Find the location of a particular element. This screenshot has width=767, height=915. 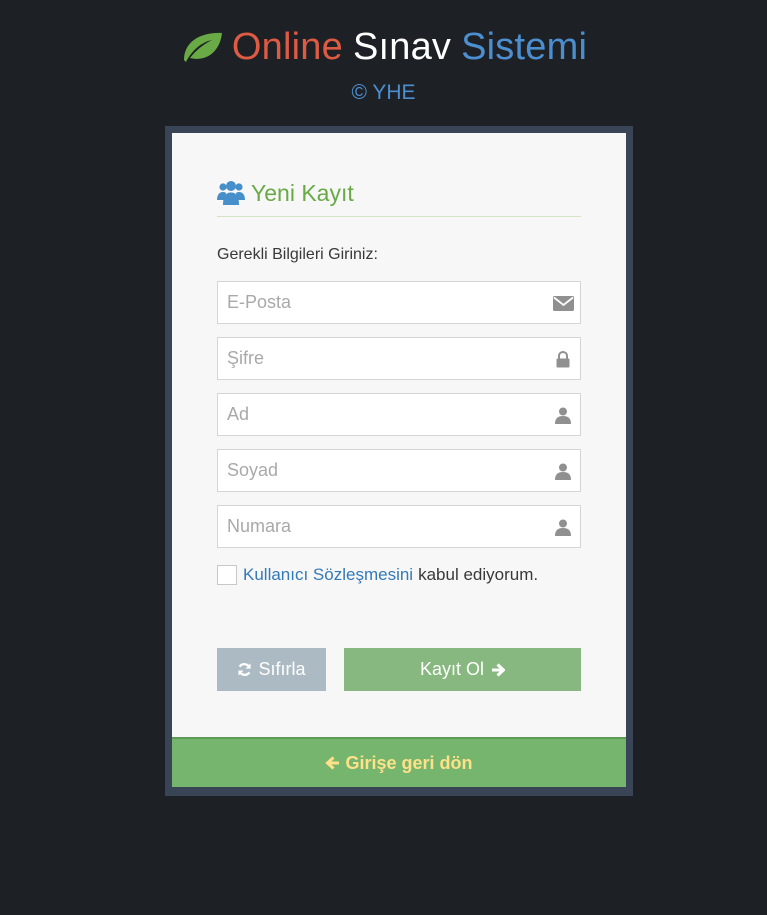

form-heading: Yeni Kayıt is located at coordinates (399, 198).